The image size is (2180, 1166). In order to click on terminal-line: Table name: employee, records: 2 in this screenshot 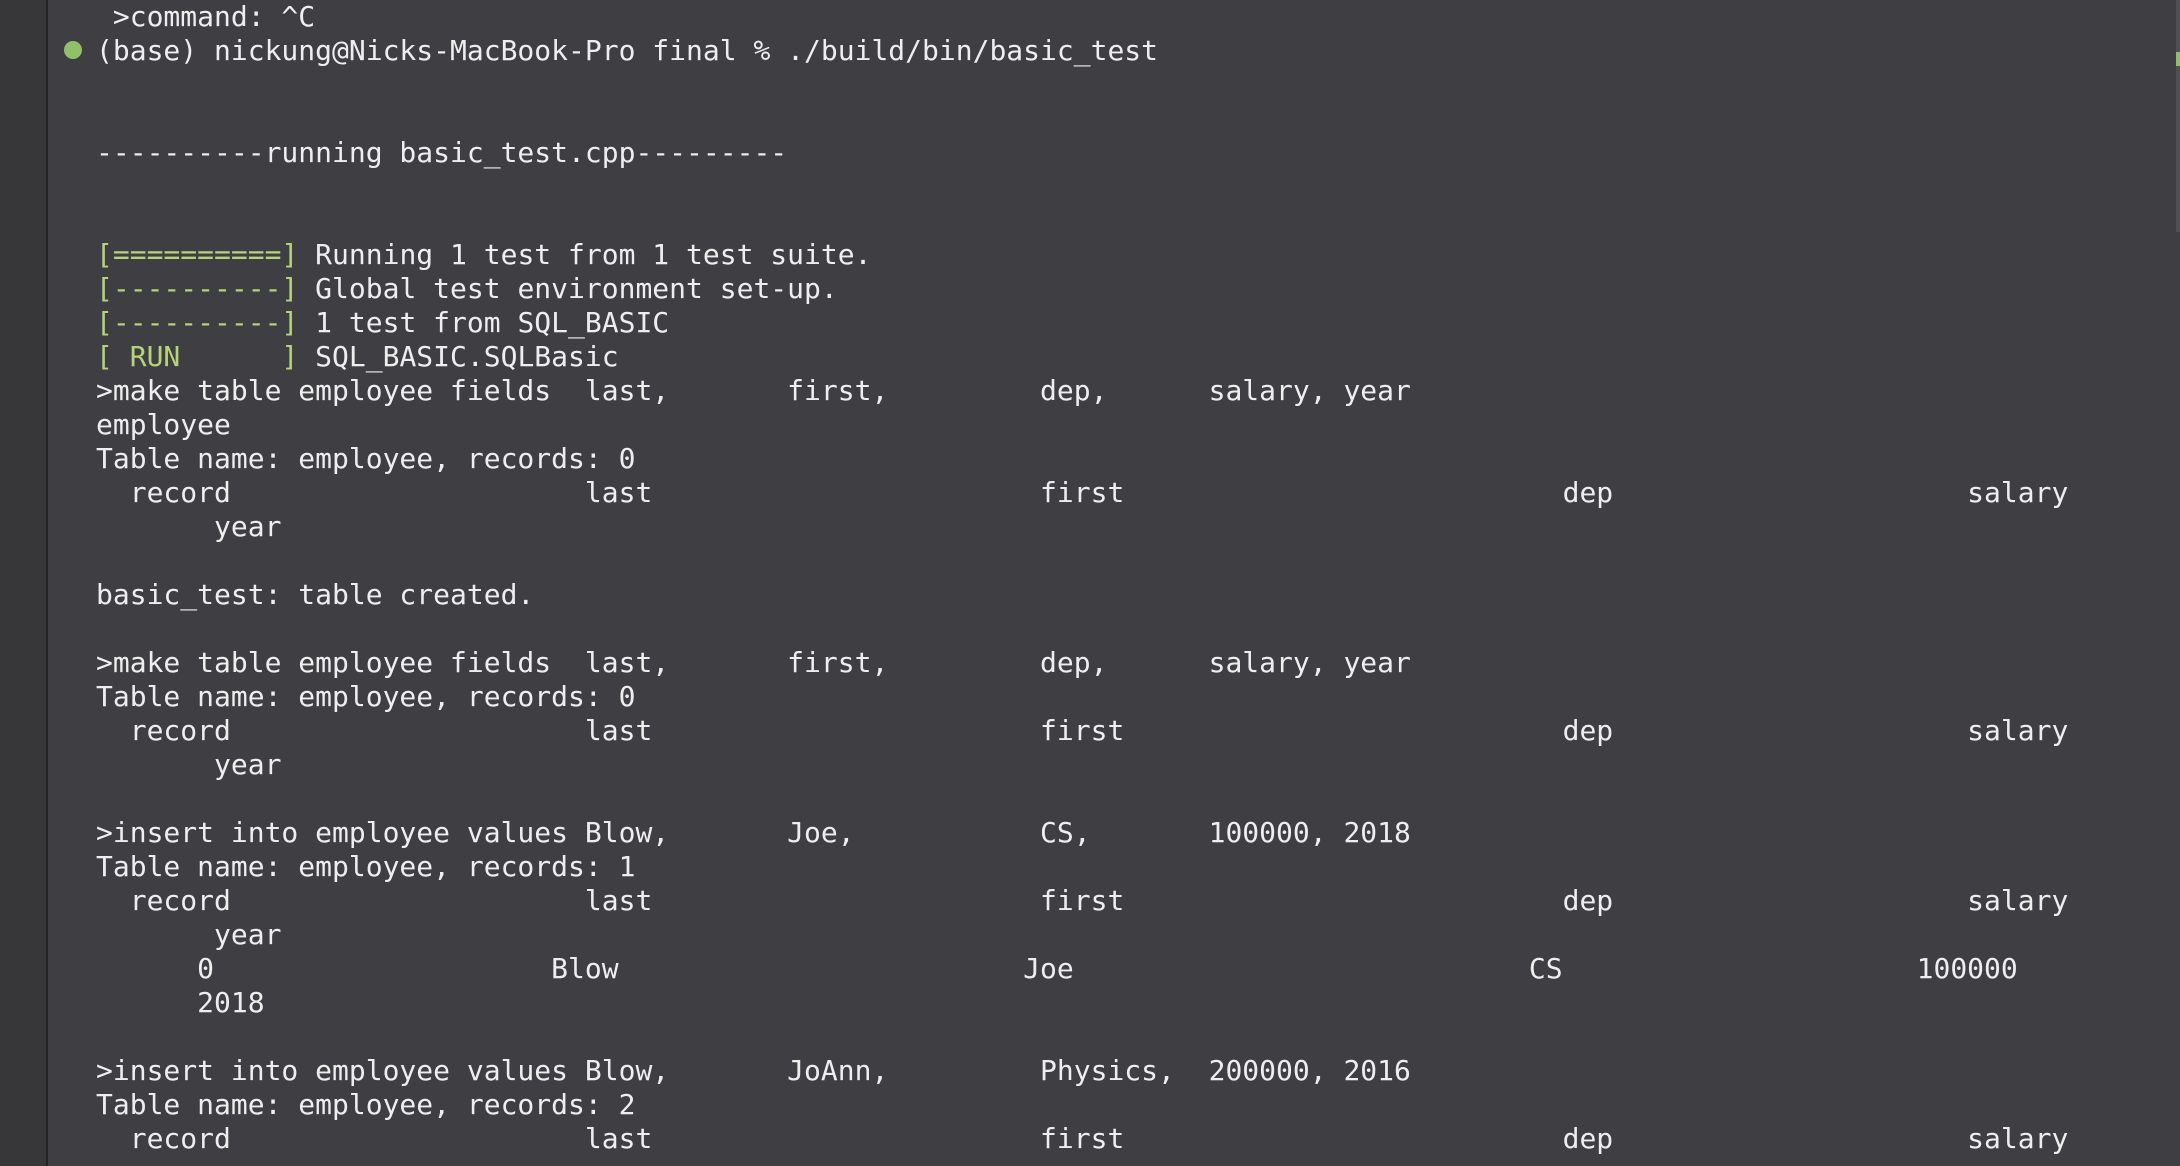, I will do `click(365, 1105)`.